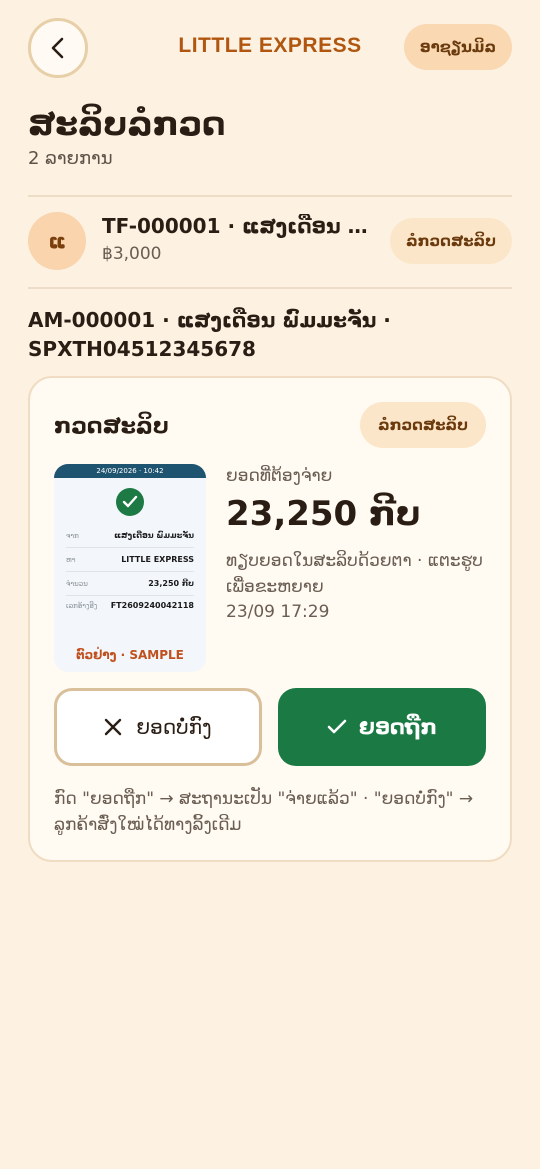  Describe the element at coordinates (152, 605) in the screenshot. I see `slip-row-value: FT2609240042118` at that location.